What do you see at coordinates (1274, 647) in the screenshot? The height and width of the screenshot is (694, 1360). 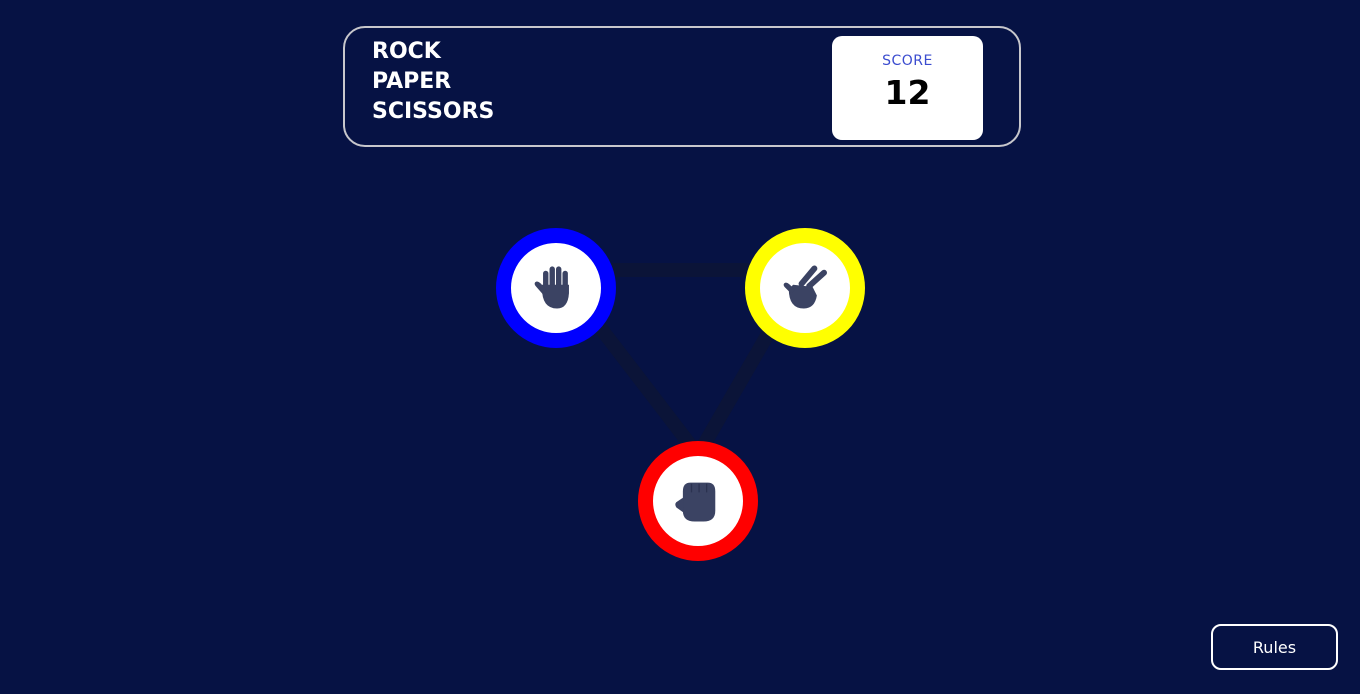 I see `rules-button: Rules` at bounding box center [1274, 647].